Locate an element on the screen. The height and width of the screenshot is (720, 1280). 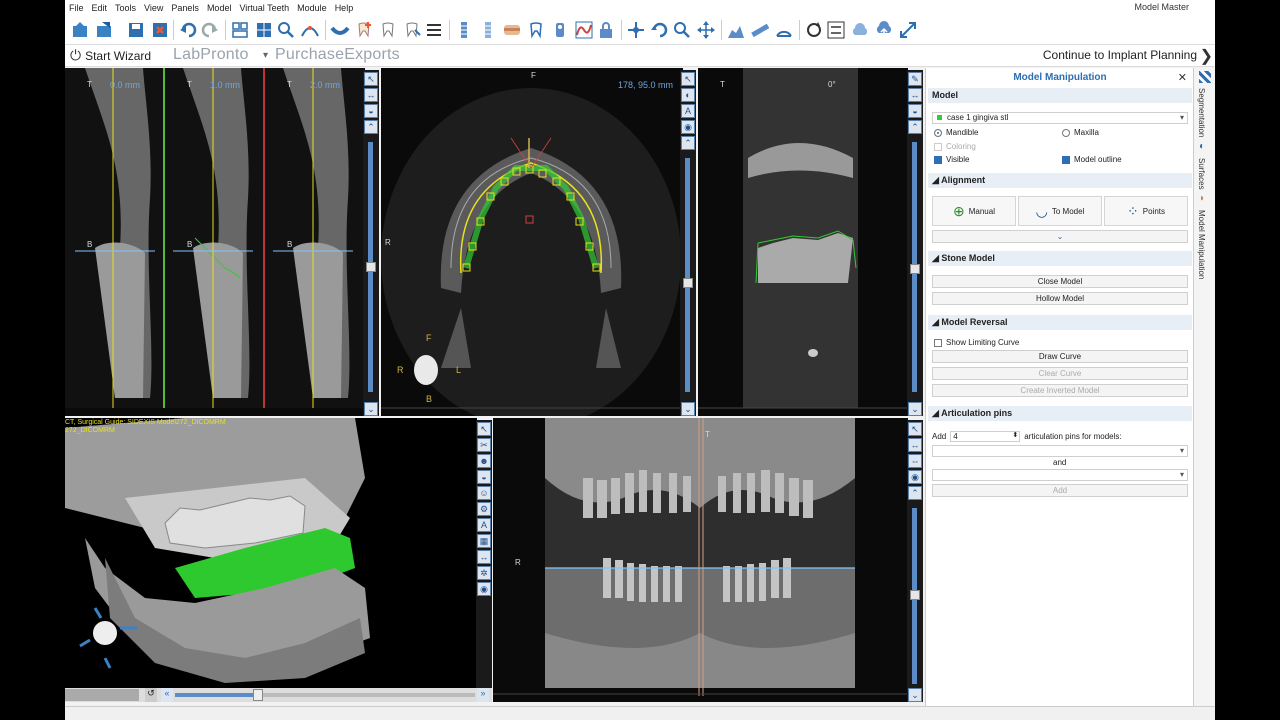
skull-icon: ☻ is located at coordinates (484, 461).